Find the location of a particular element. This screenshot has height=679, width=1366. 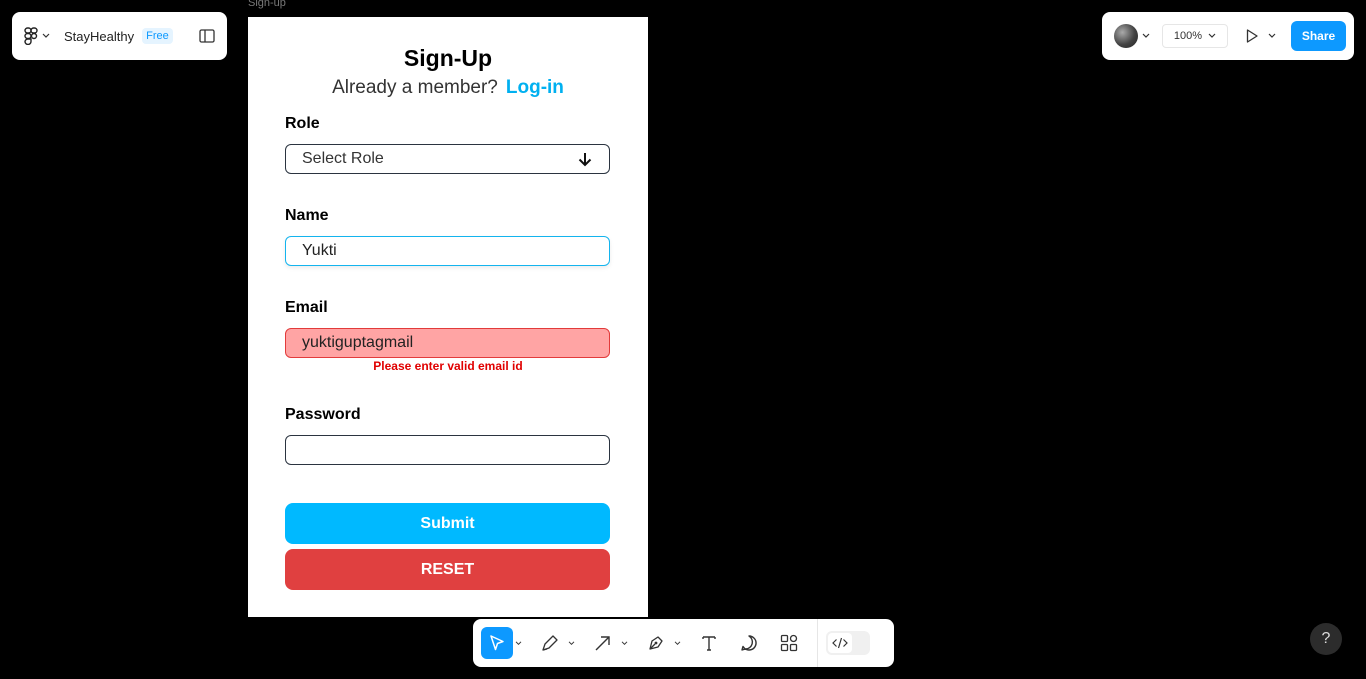

pen-tool-menu is located at coordinates (677, 643).